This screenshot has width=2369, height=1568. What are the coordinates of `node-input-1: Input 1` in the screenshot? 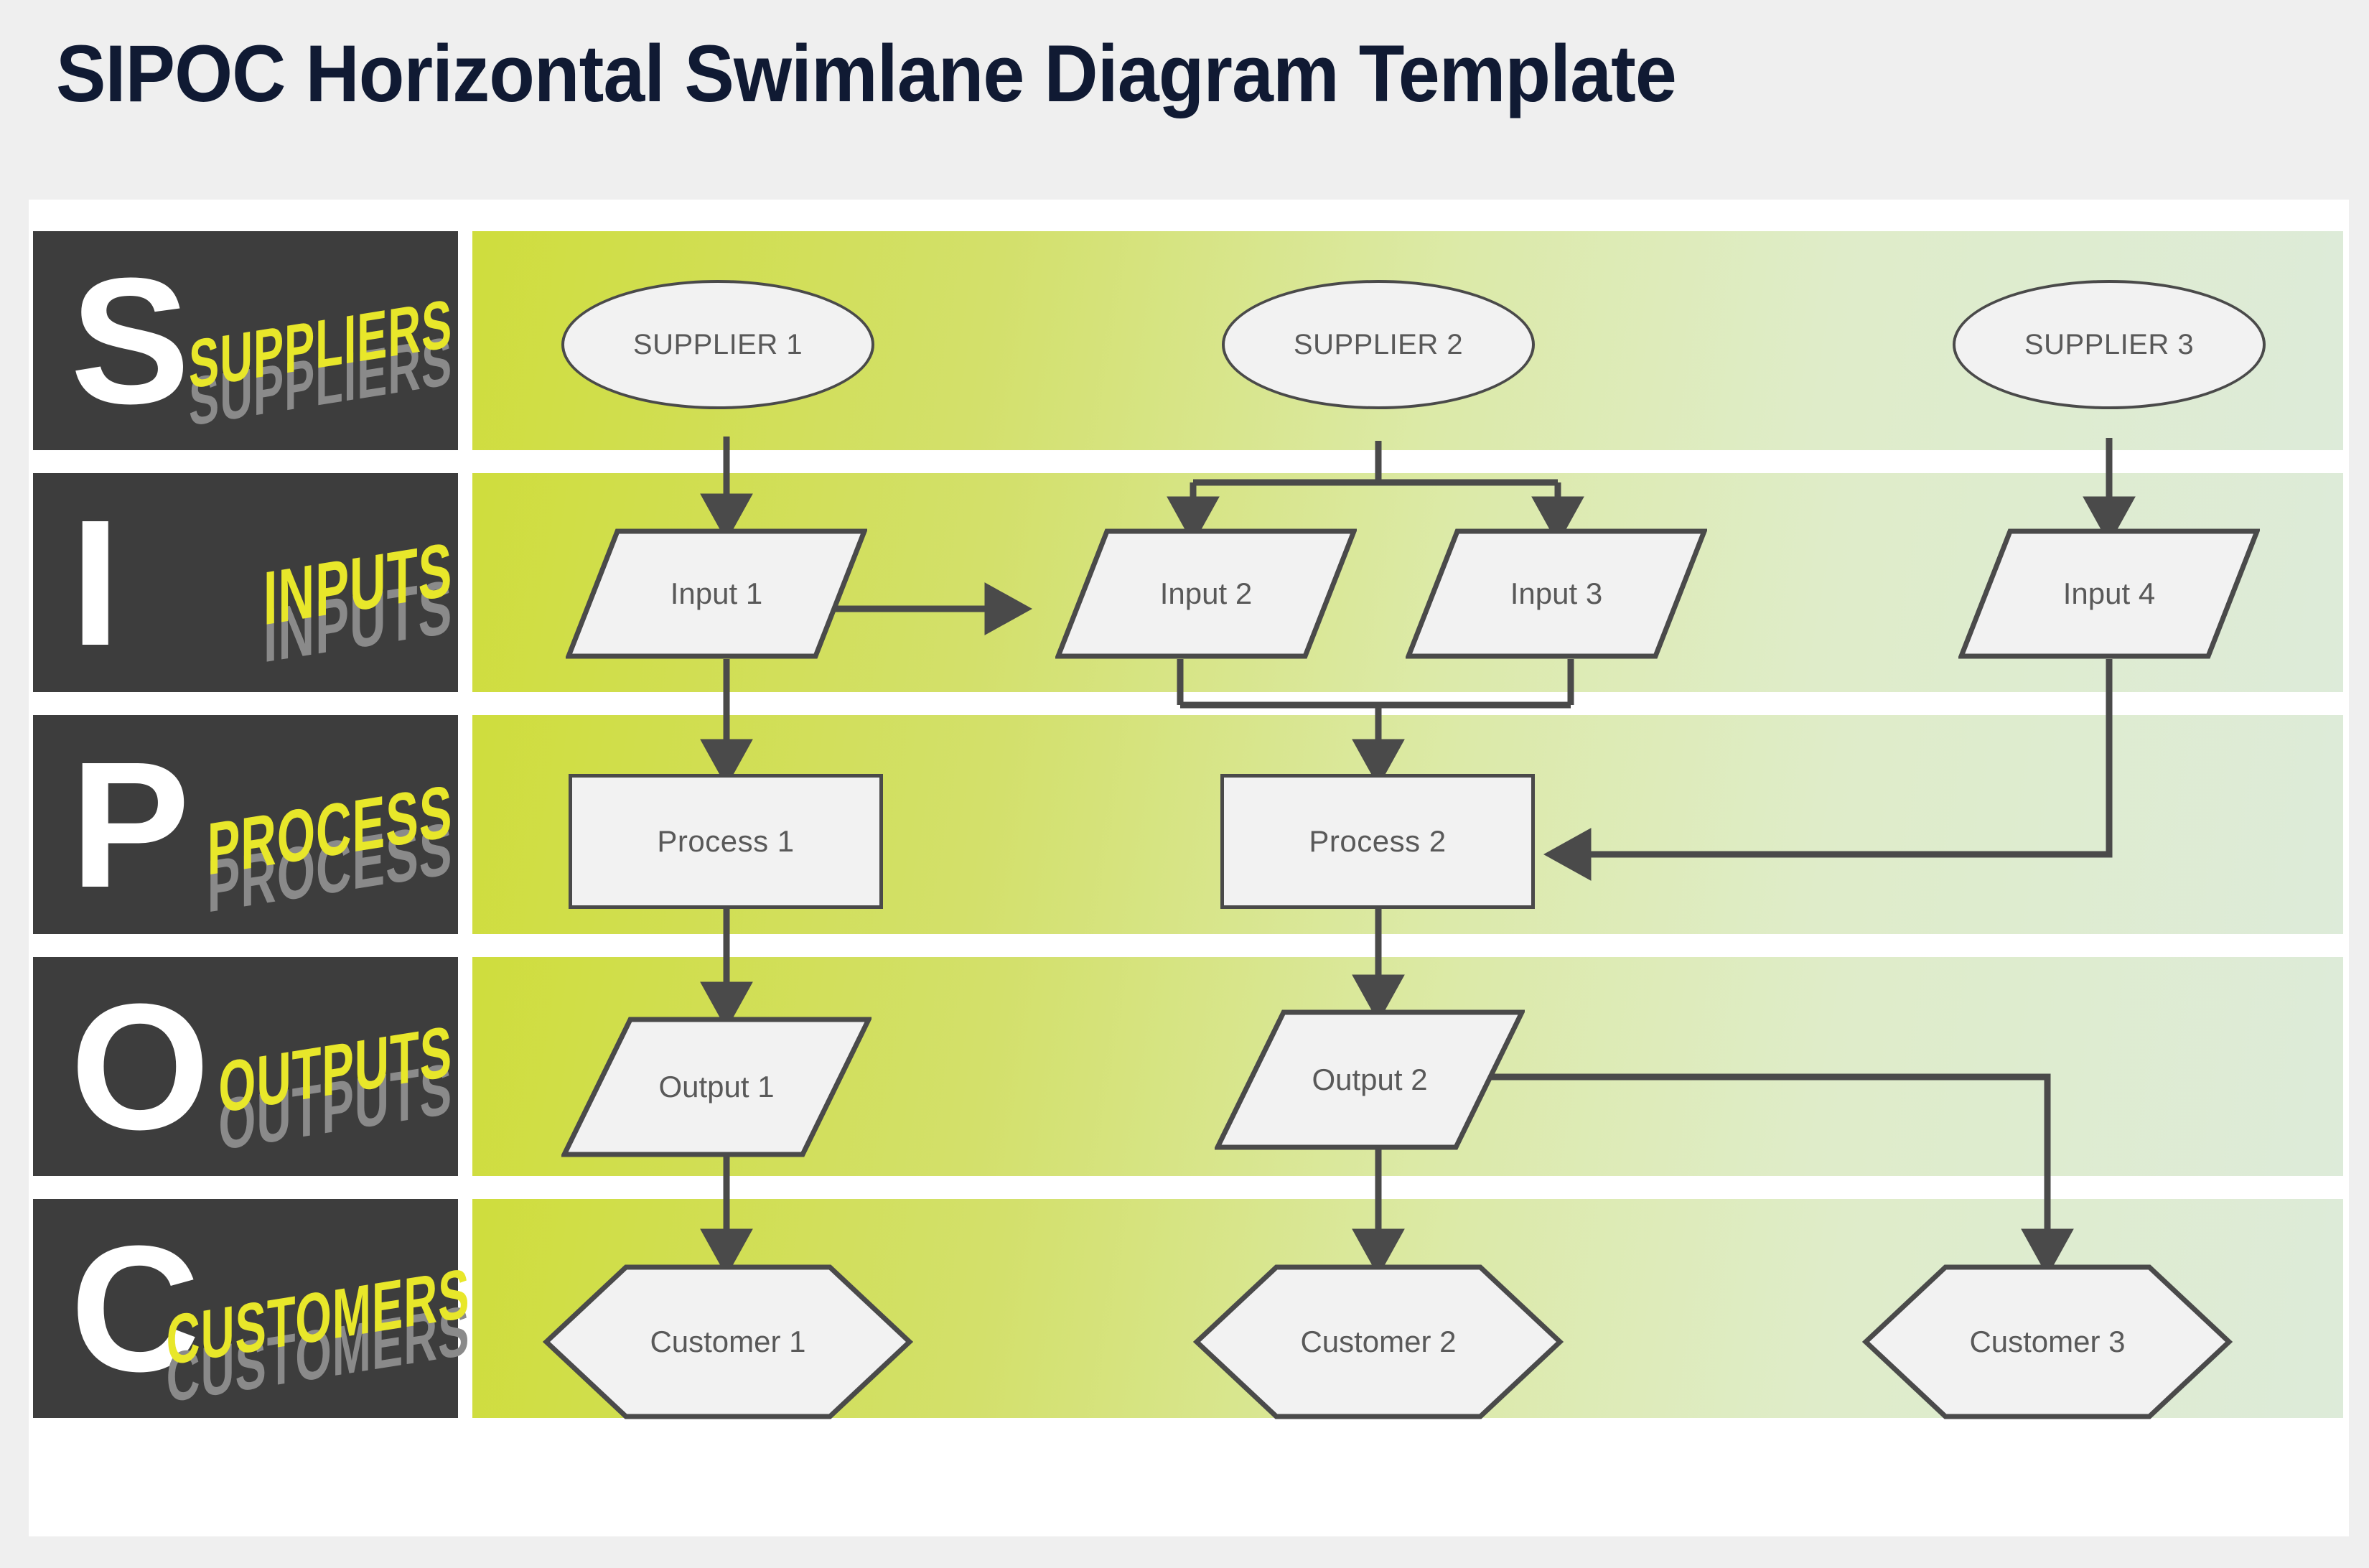 It's located at (716, 593).